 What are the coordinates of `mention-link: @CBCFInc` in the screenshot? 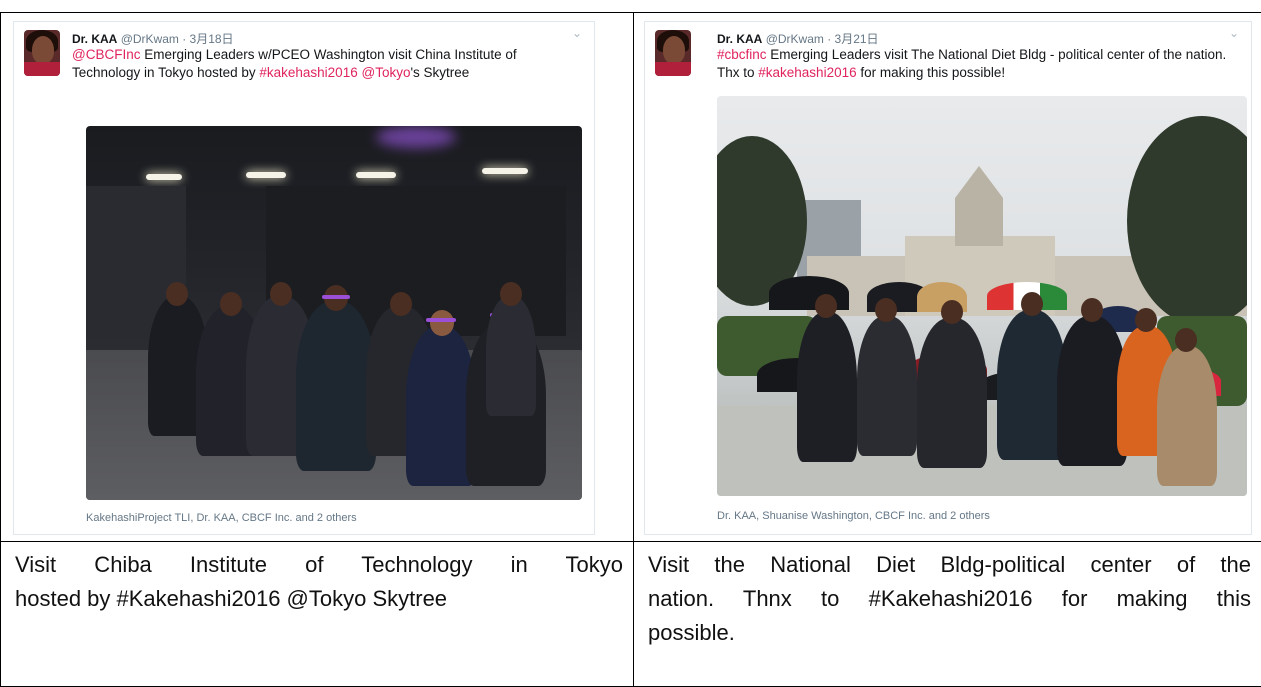 It's located at (106, 54).